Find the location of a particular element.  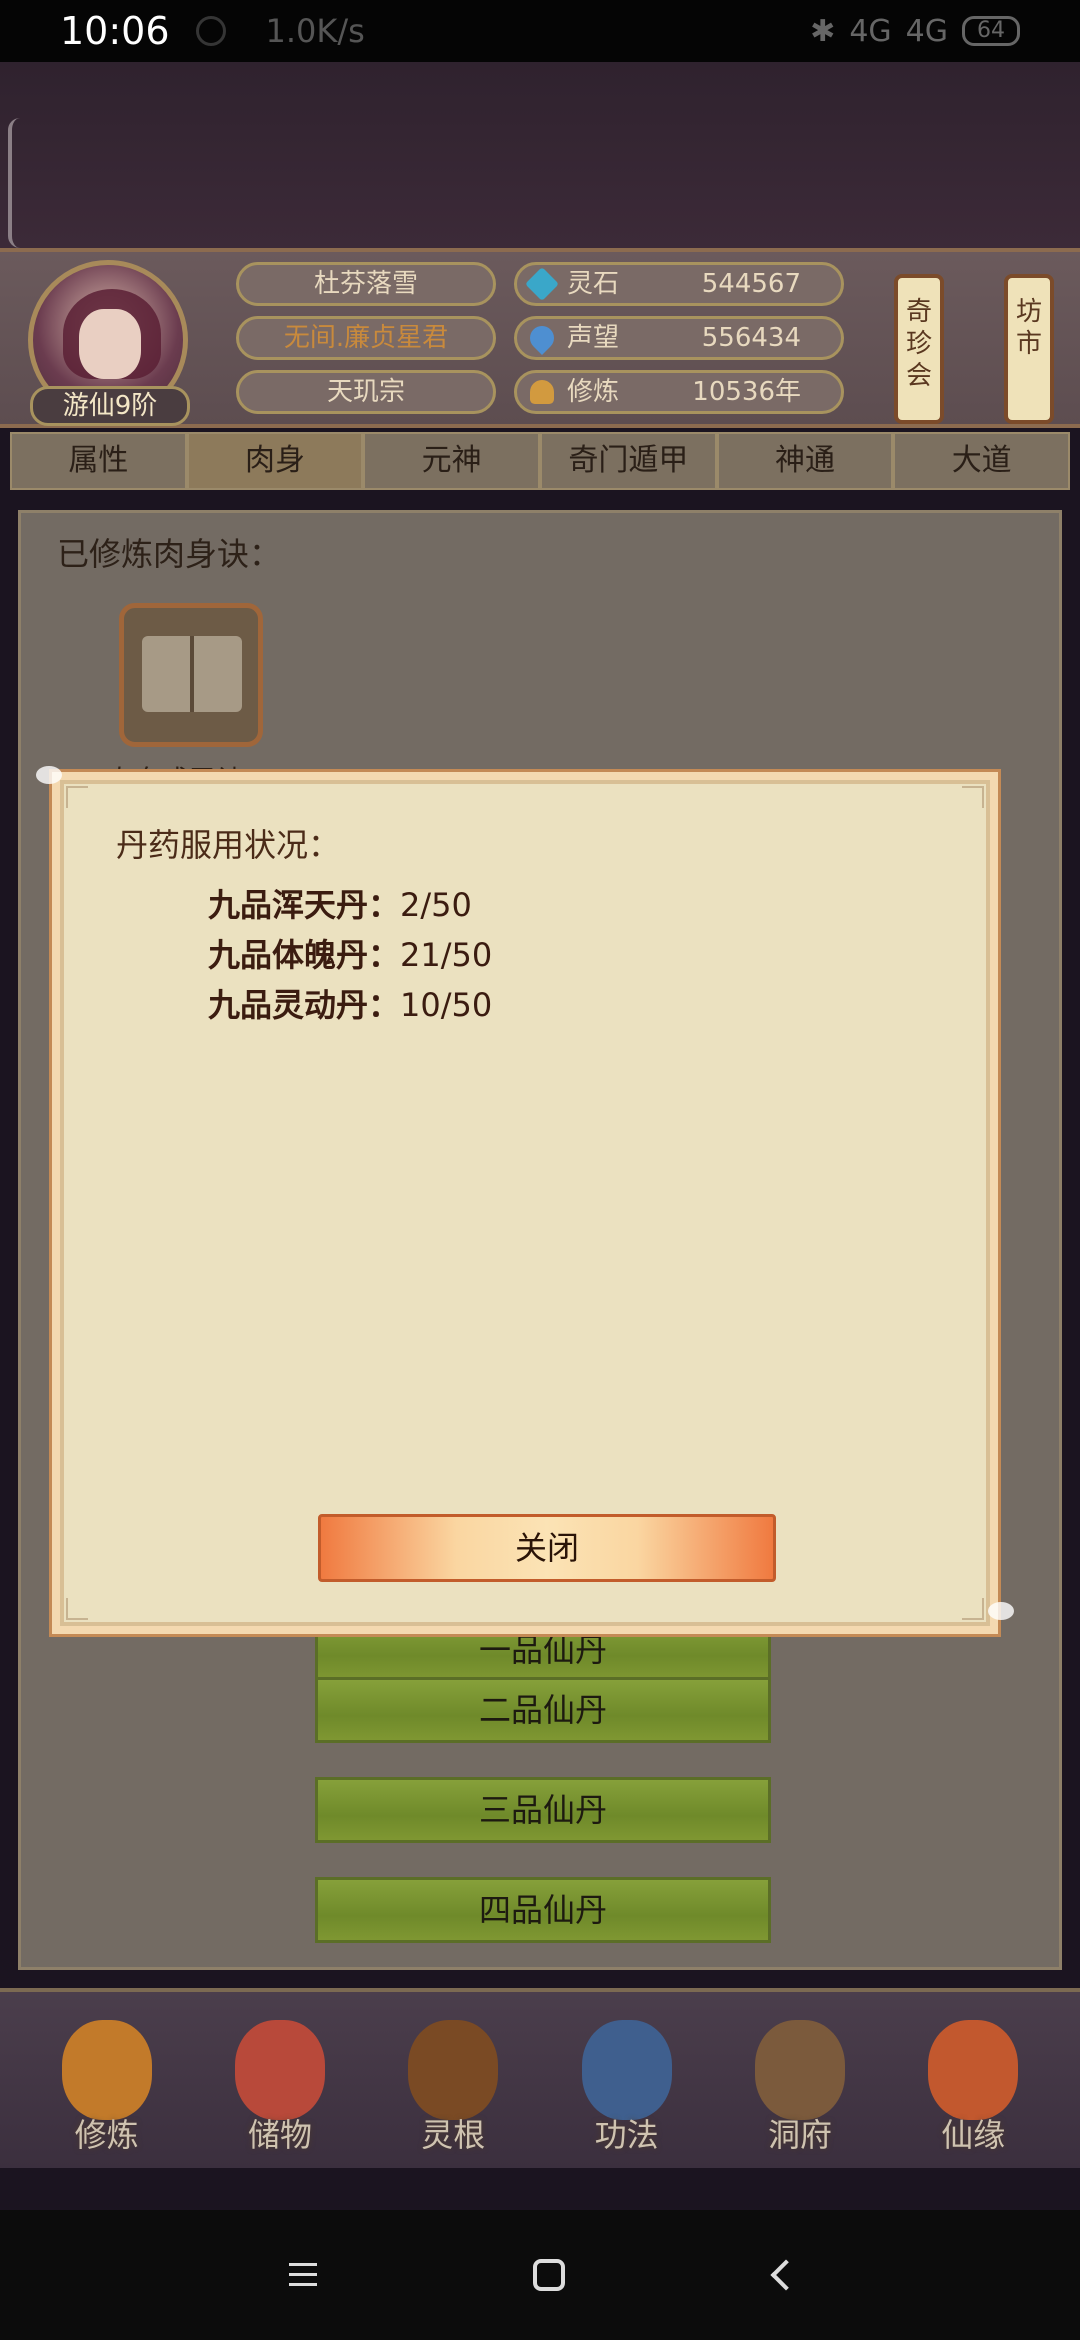

nav-label: 洞府 is located at coordinates (799, 2135).